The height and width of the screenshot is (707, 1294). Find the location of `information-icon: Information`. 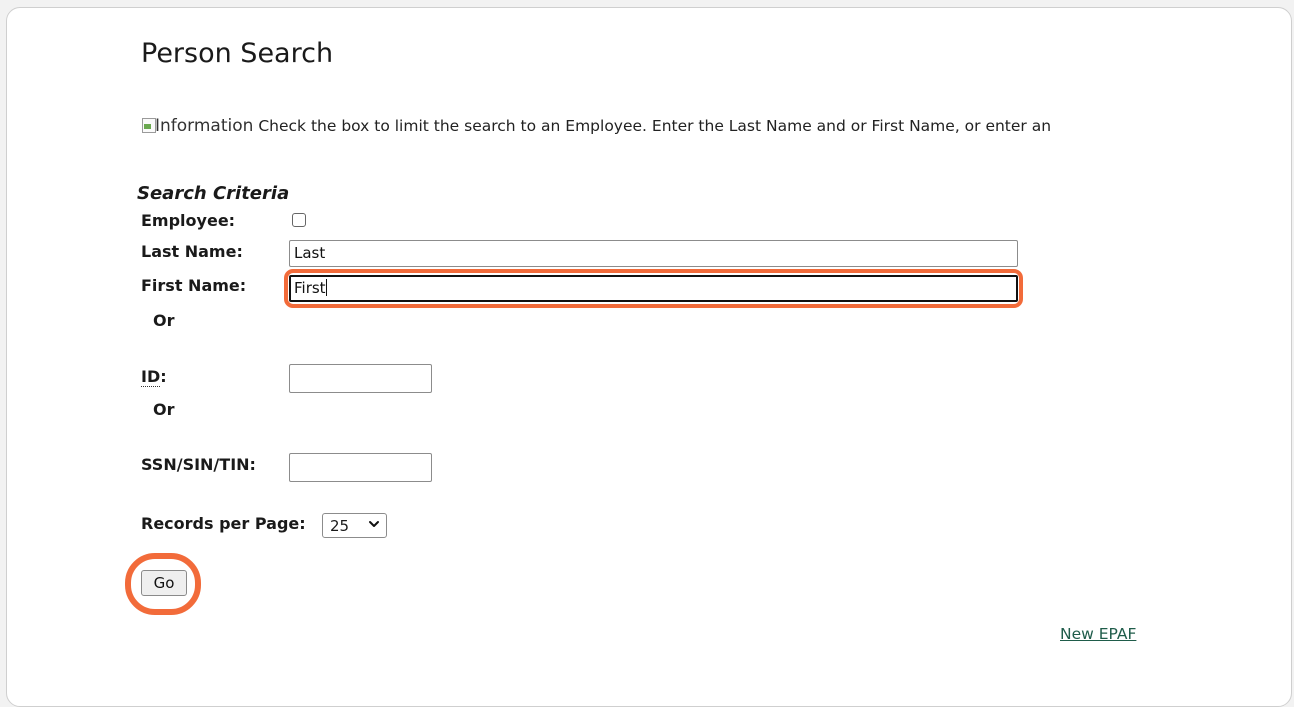

information-icon: Information is located at coordinates (197, 126).